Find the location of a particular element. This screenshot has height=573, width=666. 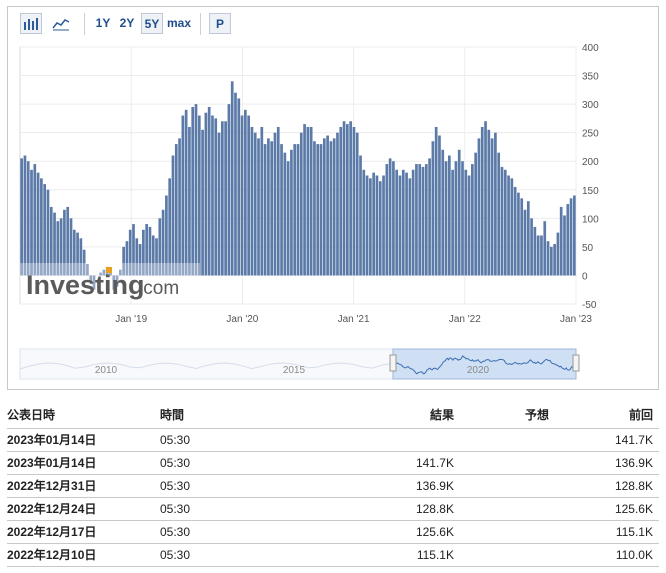

cell-date: 2023年01月14日 is located at coordinates (52, 463).